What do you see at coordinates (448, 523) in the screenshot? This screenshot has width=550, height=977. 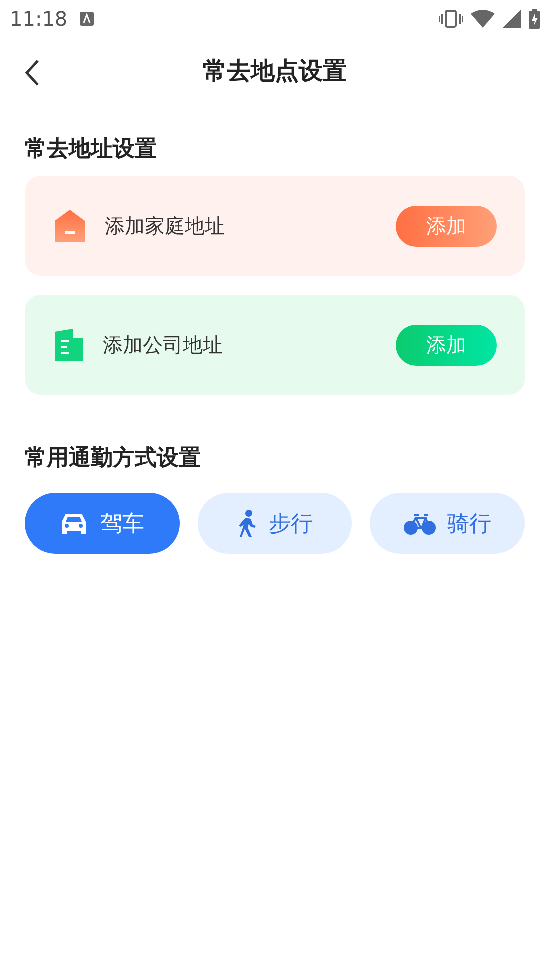 I see `commute-mode-tab: 骑行` at bounding box center [448, 523].